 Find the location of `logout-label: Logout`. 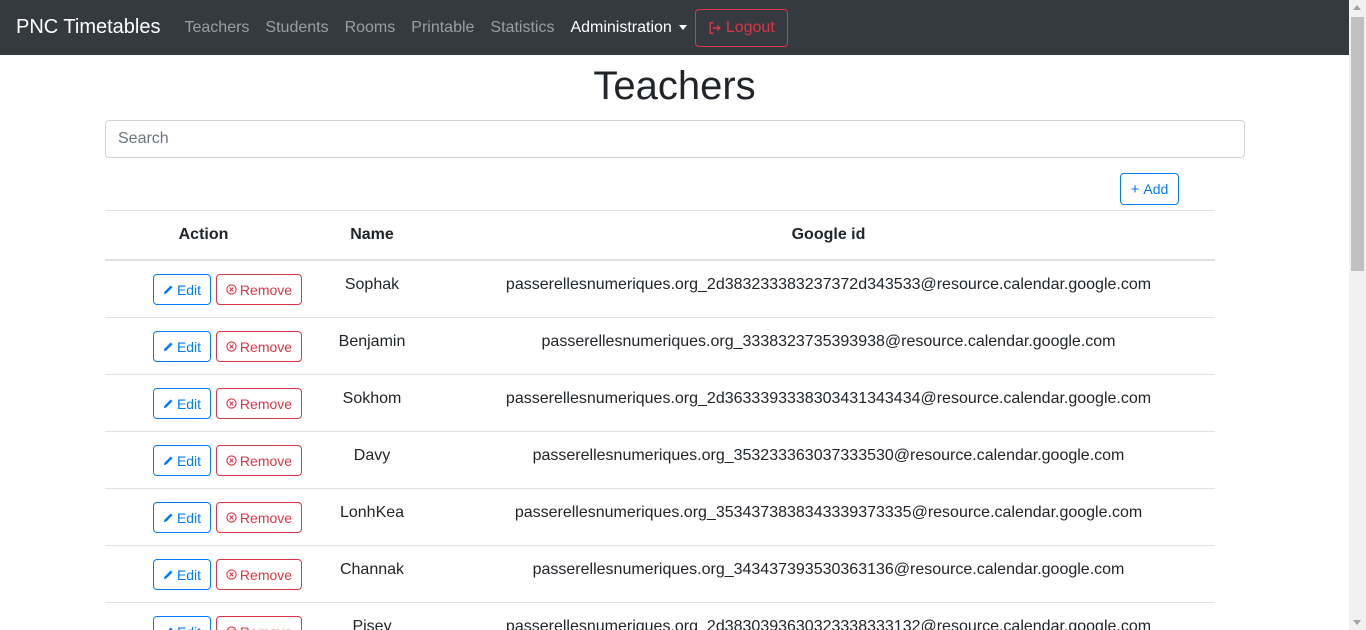

logout-label: Logout is located at coordinates (750, 27).